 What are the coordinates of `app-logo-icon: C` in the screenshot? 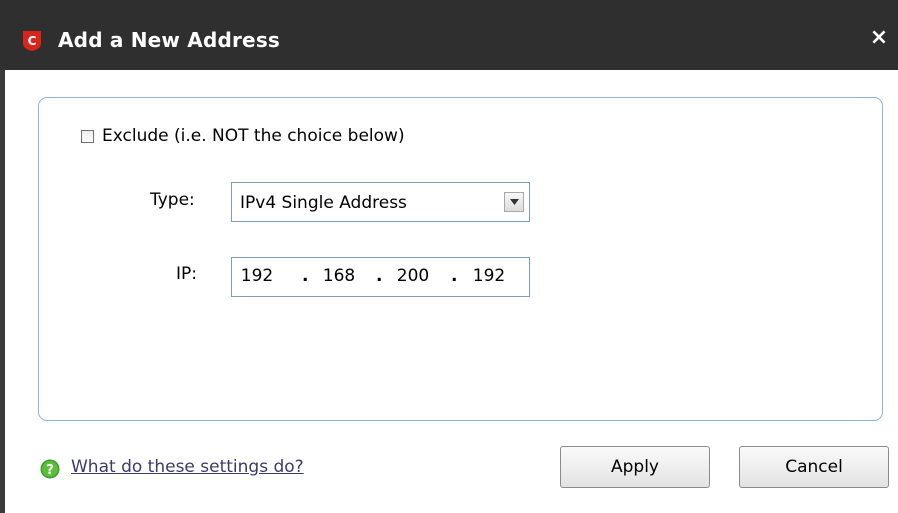 It's located at (32, 41).